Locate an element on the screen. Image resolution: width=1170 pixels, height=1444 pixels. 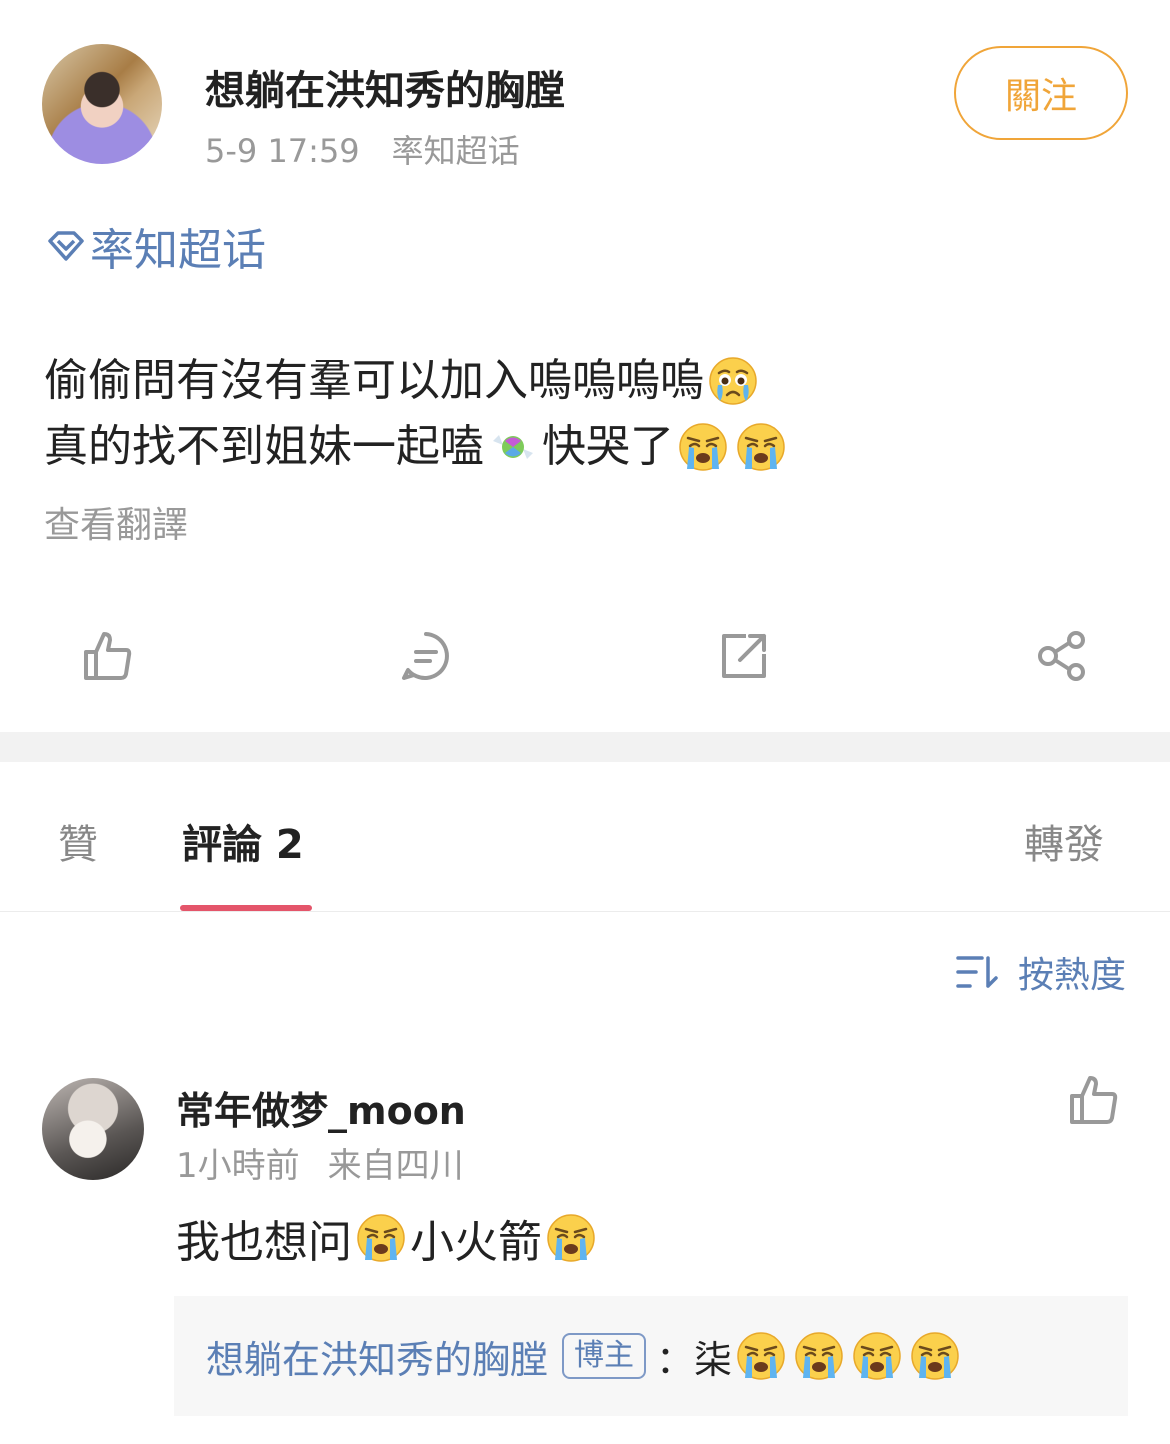
tab-bar: 贊 評論 2 轉發 is located at coordinates (585, 837).